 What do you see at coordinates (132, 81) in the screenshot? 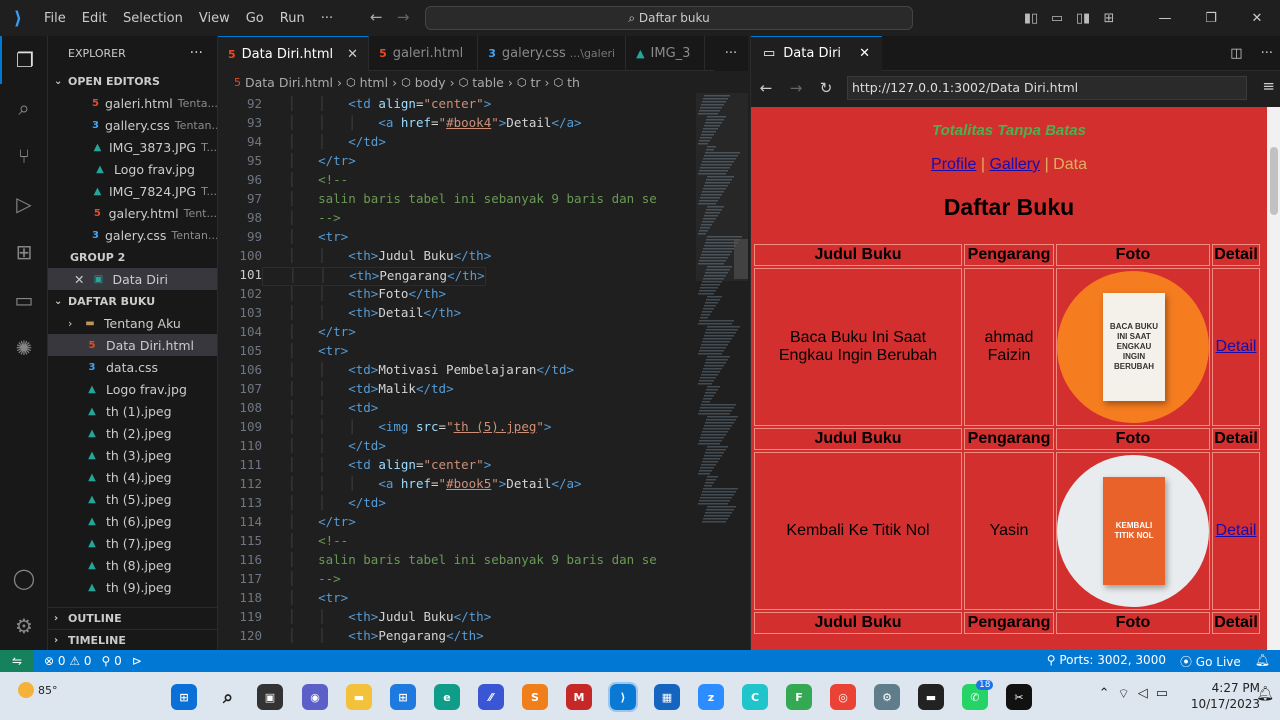
I see `open-editors-section: ⌄ OPEN EDITORS` at bounding box center [132, 81].